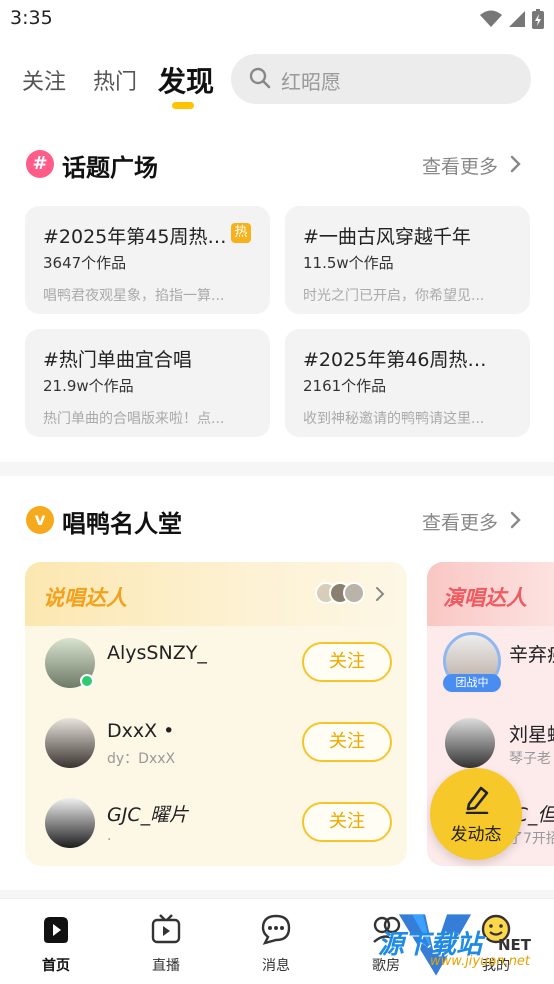 The height and width of the screenshot is (984, 554). What do you see at coordinates (166, 929) in the screenshot?
I see `tv-icon` at bounding box center [166, 929].